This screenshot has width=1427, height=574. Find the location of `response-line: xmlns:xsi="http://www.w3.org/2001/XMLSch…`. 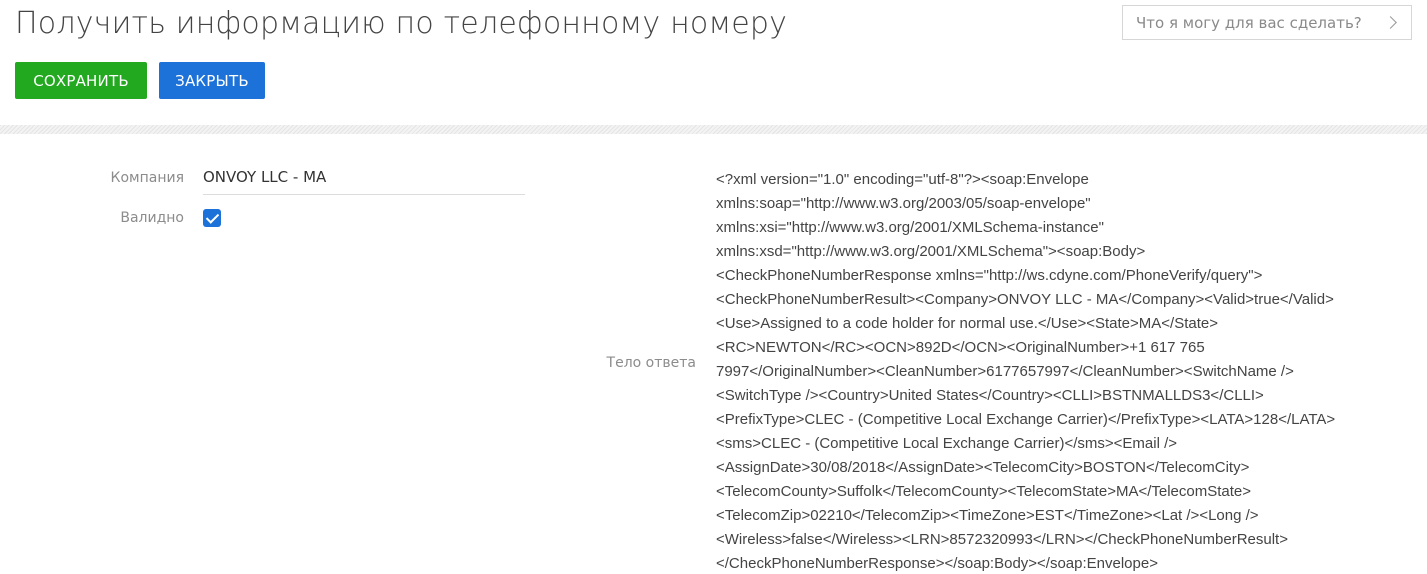

response-line: xmlns:xsi="http://www.w3.org/2001/XMLSch… is located at coordinates (910, 227).